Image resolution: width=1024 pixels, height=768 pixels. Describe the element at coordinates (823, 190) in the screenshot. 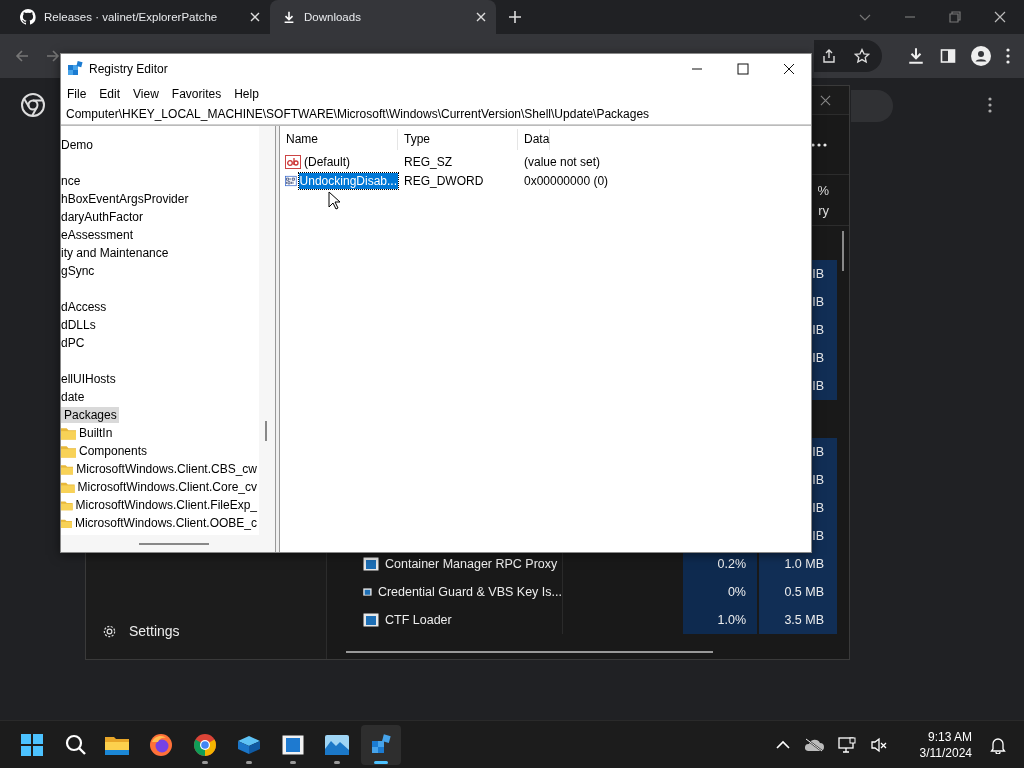

I see `column-header: %` at that location.